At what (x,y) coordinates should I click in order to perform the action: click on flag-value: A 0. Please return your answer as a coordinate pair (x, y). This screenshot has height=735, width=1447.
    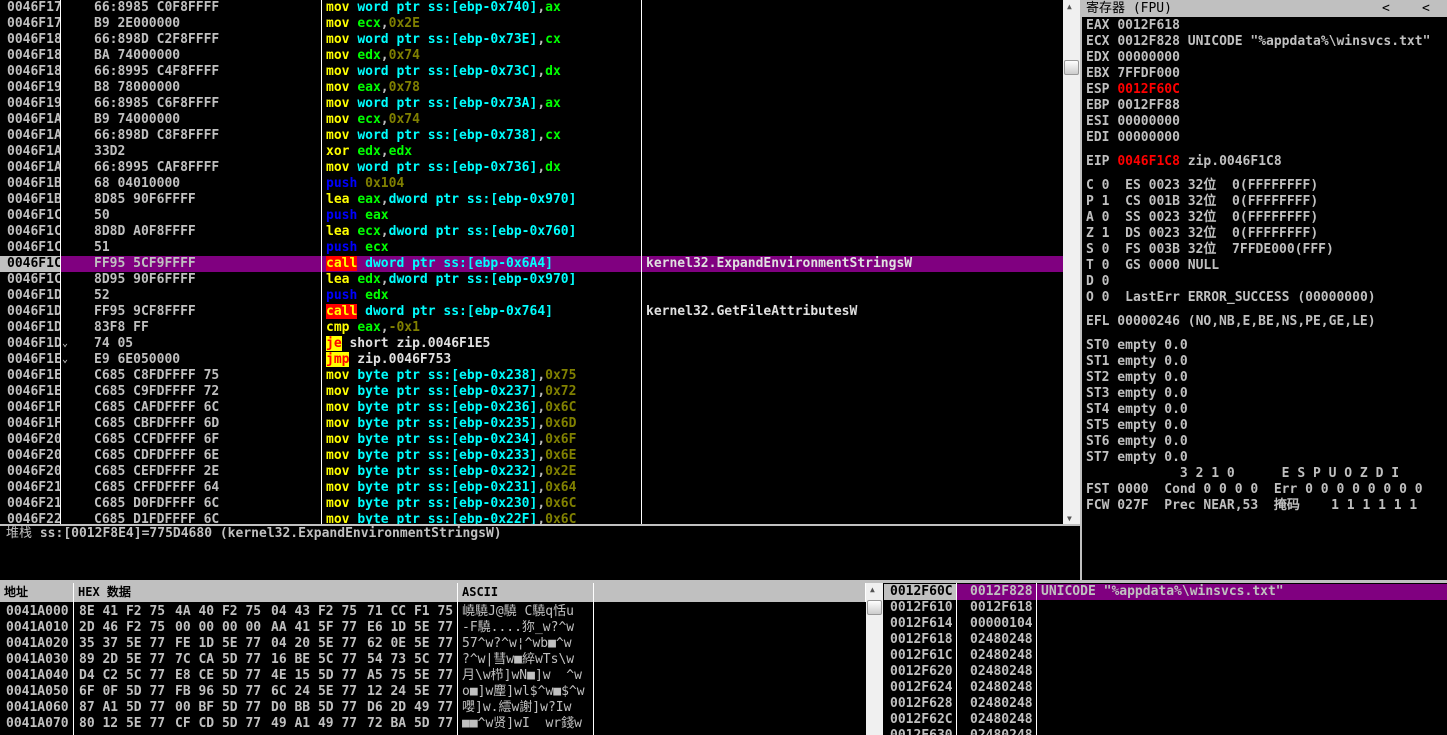
    Looking at the image, I should click on (1105, 217).